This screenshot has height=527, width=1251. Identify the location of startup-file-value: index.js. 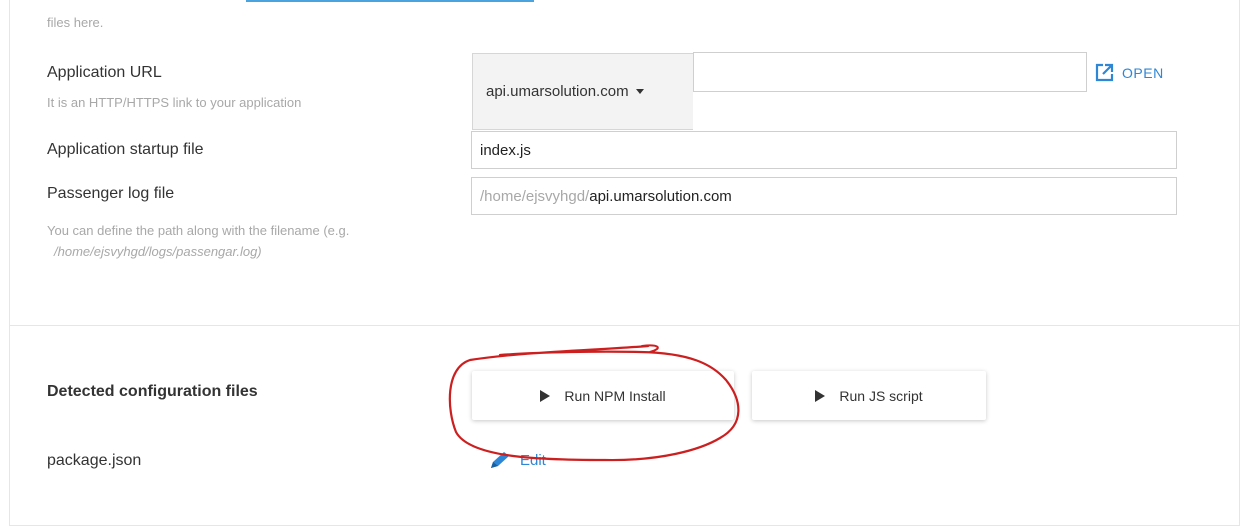
(505, 150).